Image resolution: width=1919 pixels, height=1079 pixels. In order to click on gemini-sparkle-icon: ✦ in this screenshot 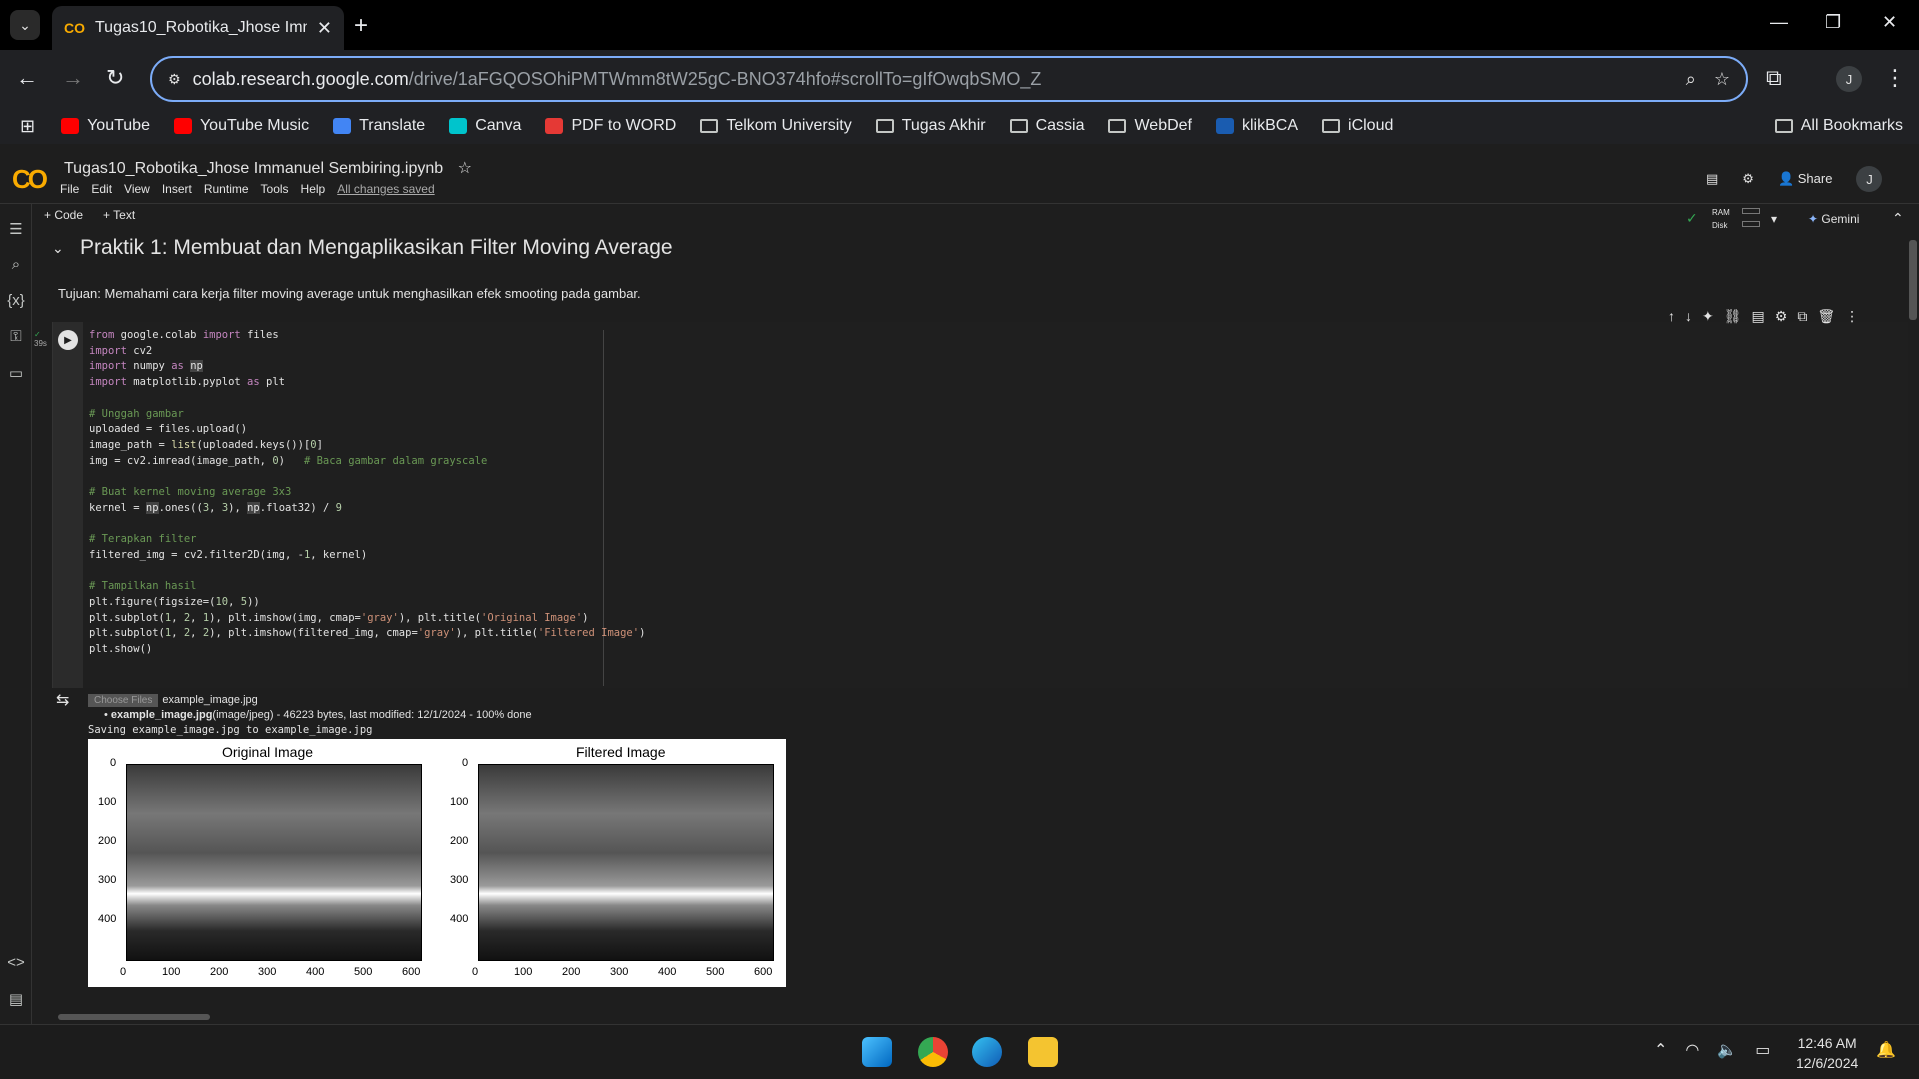, I will do `click(1708, 316)`.